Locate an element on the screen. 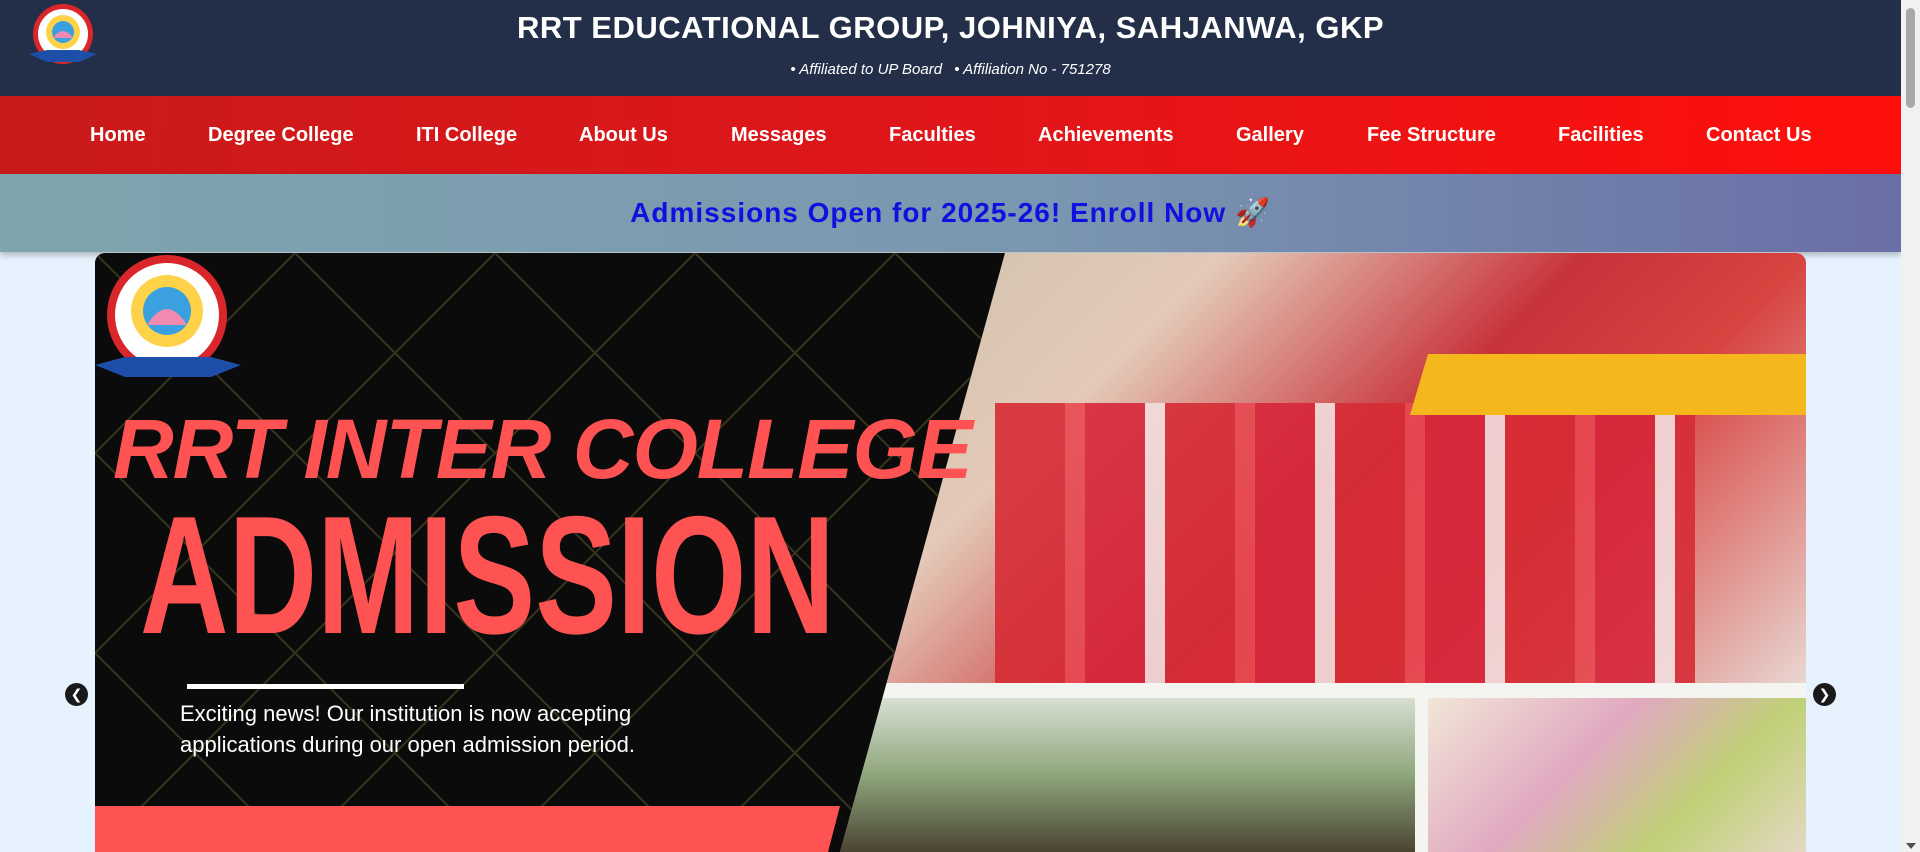  slider-prev-button: ❮ is located at coordinates (76, 694).